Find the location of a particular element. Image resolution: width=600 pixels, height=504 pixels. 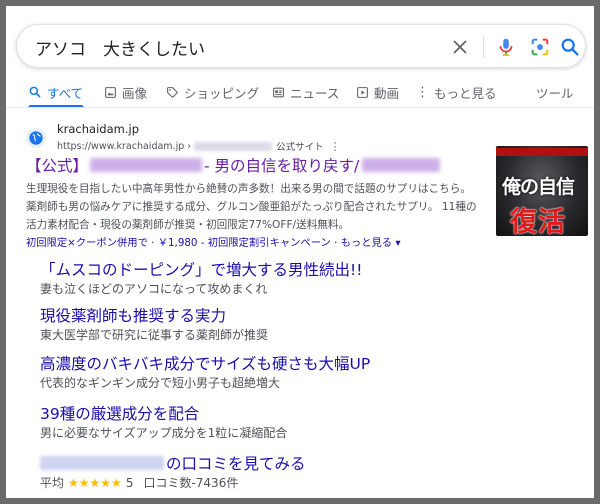

result-thumbnail: 俺の自信 復活 is located at coordinates (542, 191).